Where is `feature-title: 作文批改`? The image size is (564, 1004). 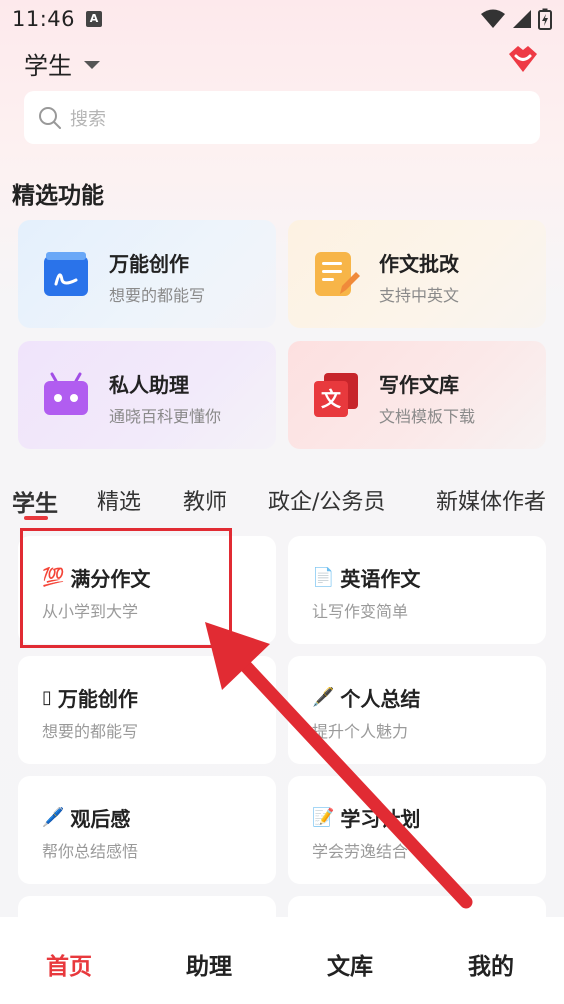 feature-title: 作文批改 is located at coordinates (419, 264).